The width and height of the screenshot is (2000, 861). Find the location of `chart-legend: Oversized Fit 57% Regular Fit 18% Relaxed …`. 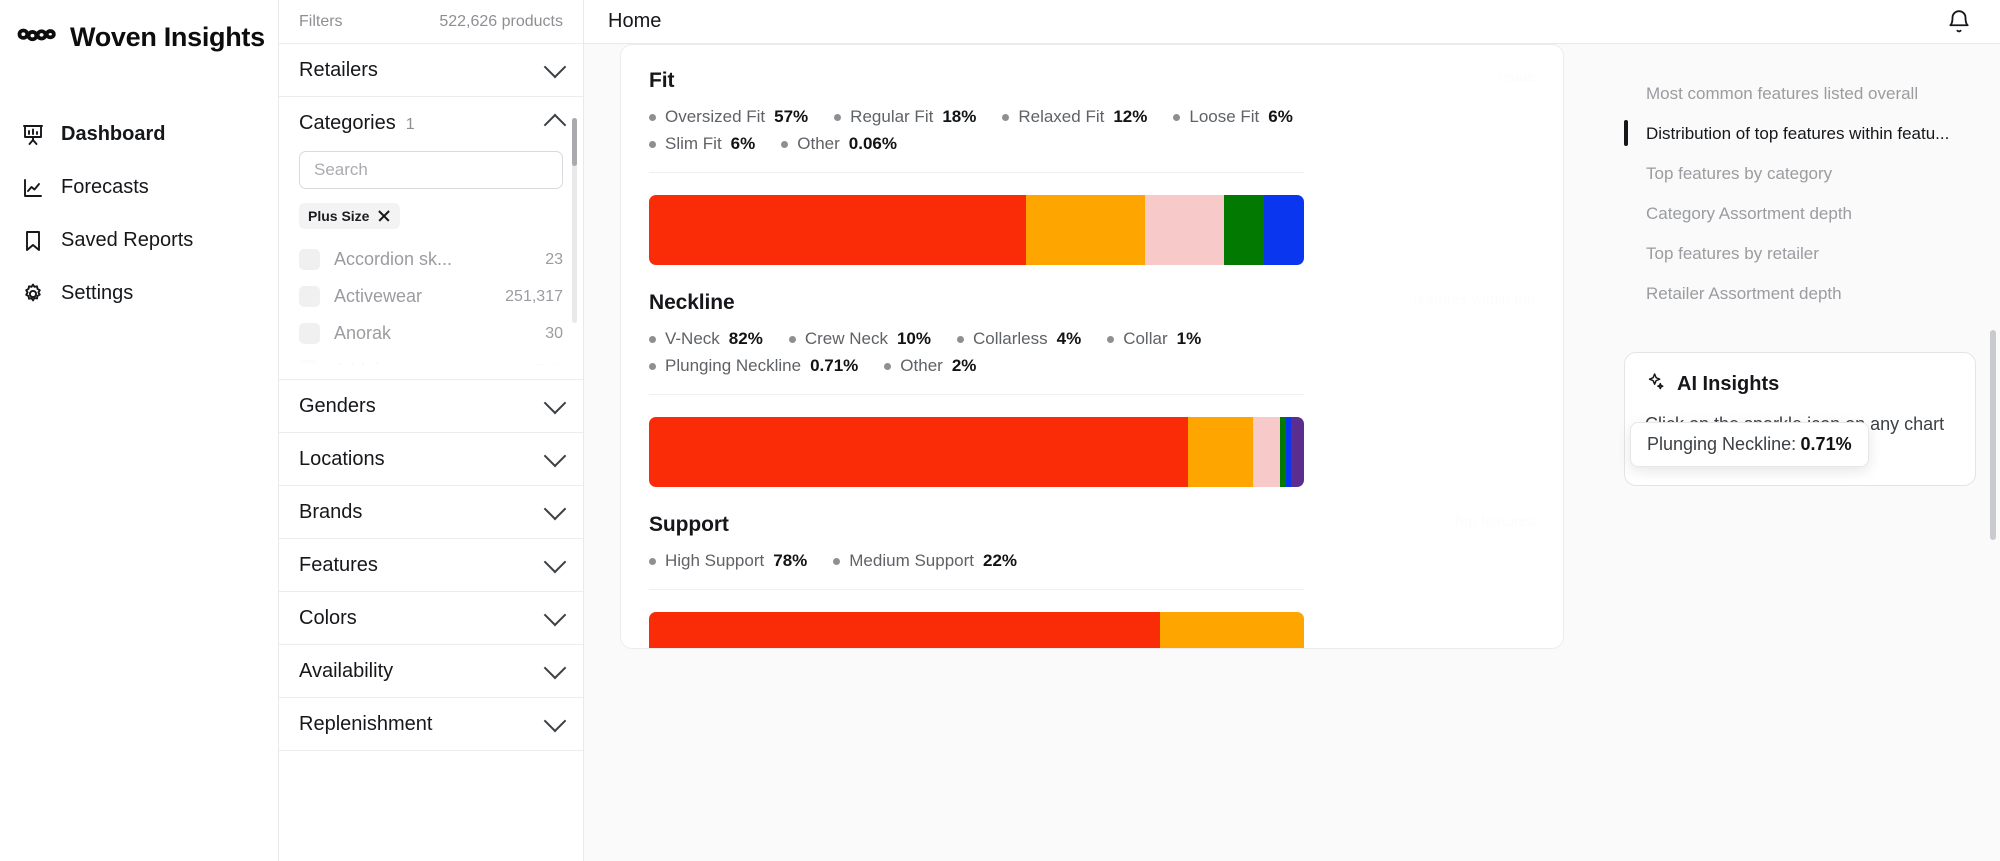

chart-legend: Oversized Fit 57% Regular Fit 18% Relaxed … is located at coordinates (1029, 130).